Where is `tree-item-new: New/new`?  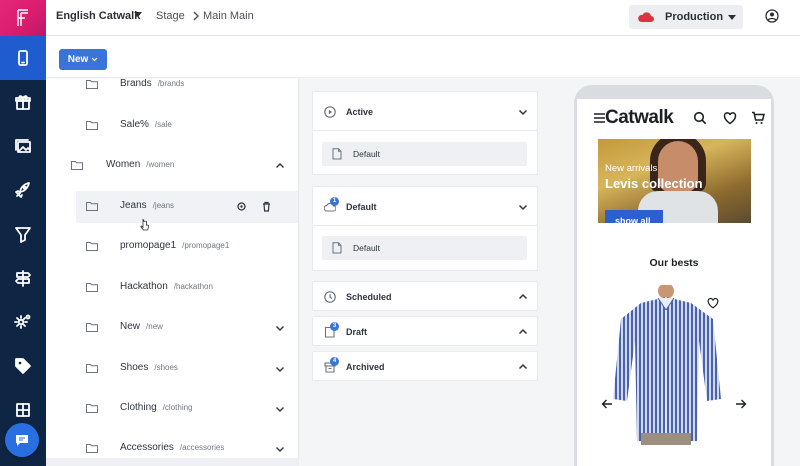
tree-item-new: New/new is located at coordinates (172, 328).